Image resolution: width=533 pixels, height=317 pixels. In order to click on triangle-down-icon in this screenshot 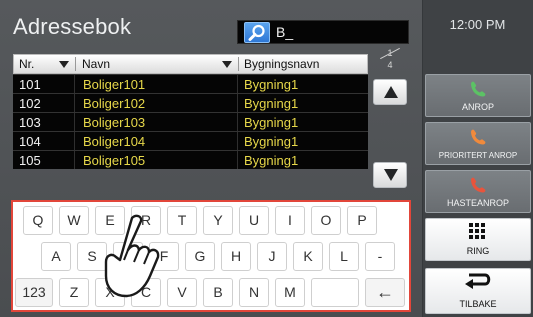, I will do `click(391, 175)`.